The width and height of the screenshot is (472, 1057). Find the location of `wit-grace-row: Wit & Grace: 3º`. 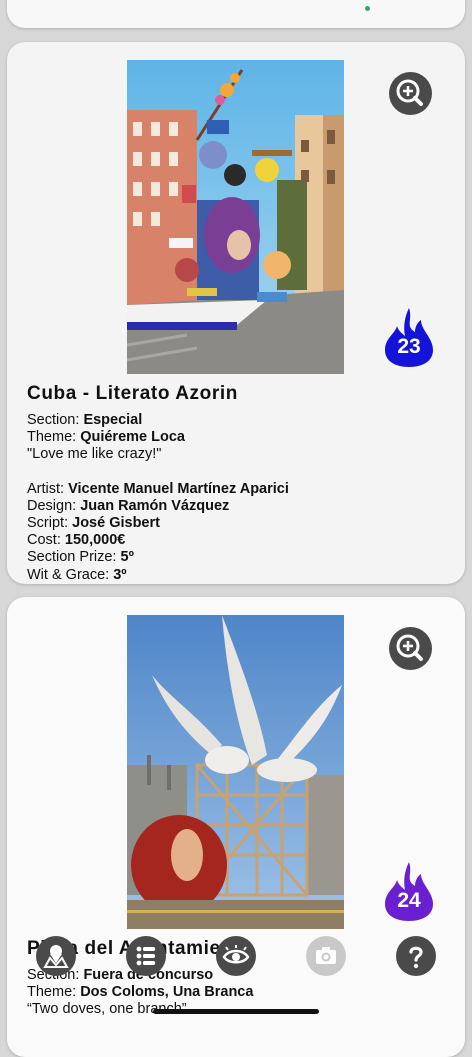

wit-grace-row: Wit & Grace: 3º is located at coordinates (77, 574).